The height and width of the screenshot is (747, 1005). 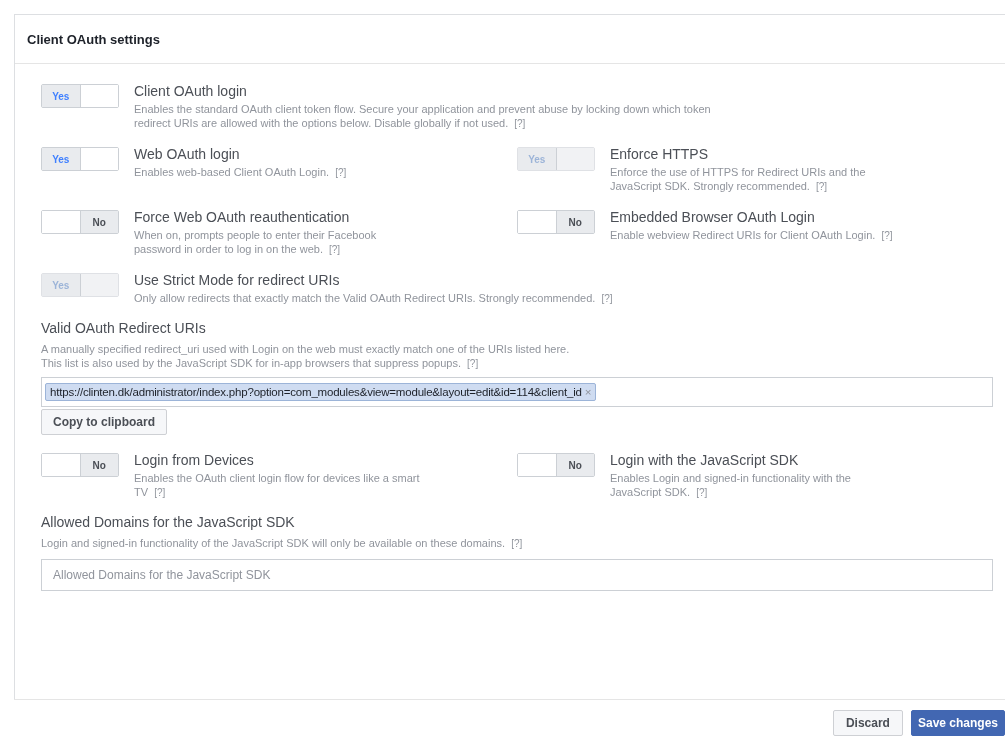 I want to click on setting-description: Enables the OAuth client login flow for devices like a smart TV [?], so click(x=277, y=485).